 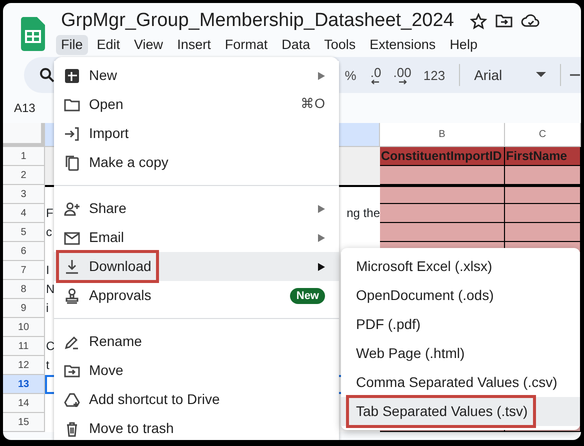 What do you see at coordinates (363, 213) in the screenshot?
I see `cell-text: ng the` at bounding box center [363, 213].